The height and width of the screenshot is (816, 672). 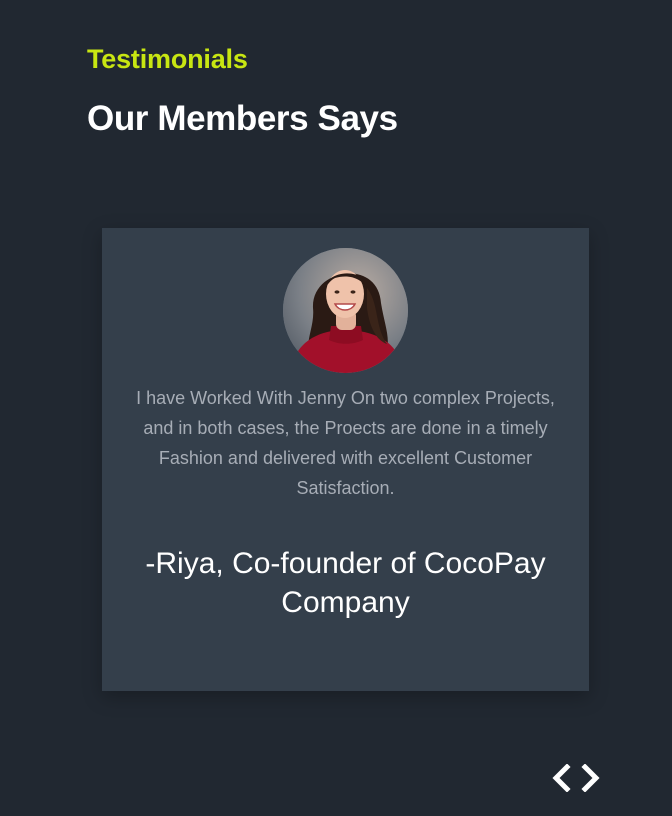 I want to click on avatar, so click(x=345, y=310).